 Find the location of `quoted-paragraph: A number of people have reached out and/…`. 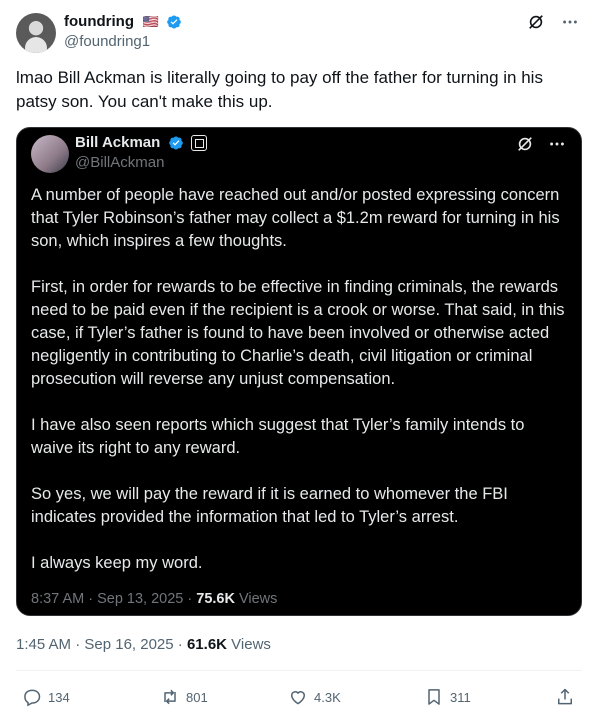

quoted-paragraph: A number of people have reached out and/… is located at coordinates (295, 218).